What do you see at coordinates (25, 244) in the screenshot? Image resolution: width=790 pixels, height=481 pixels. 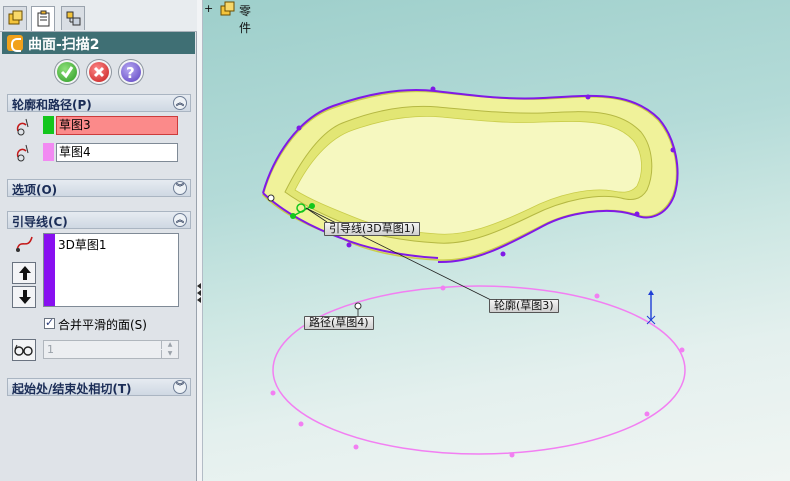 I see `guide-curve-icon` at bounding box center [25, 244].